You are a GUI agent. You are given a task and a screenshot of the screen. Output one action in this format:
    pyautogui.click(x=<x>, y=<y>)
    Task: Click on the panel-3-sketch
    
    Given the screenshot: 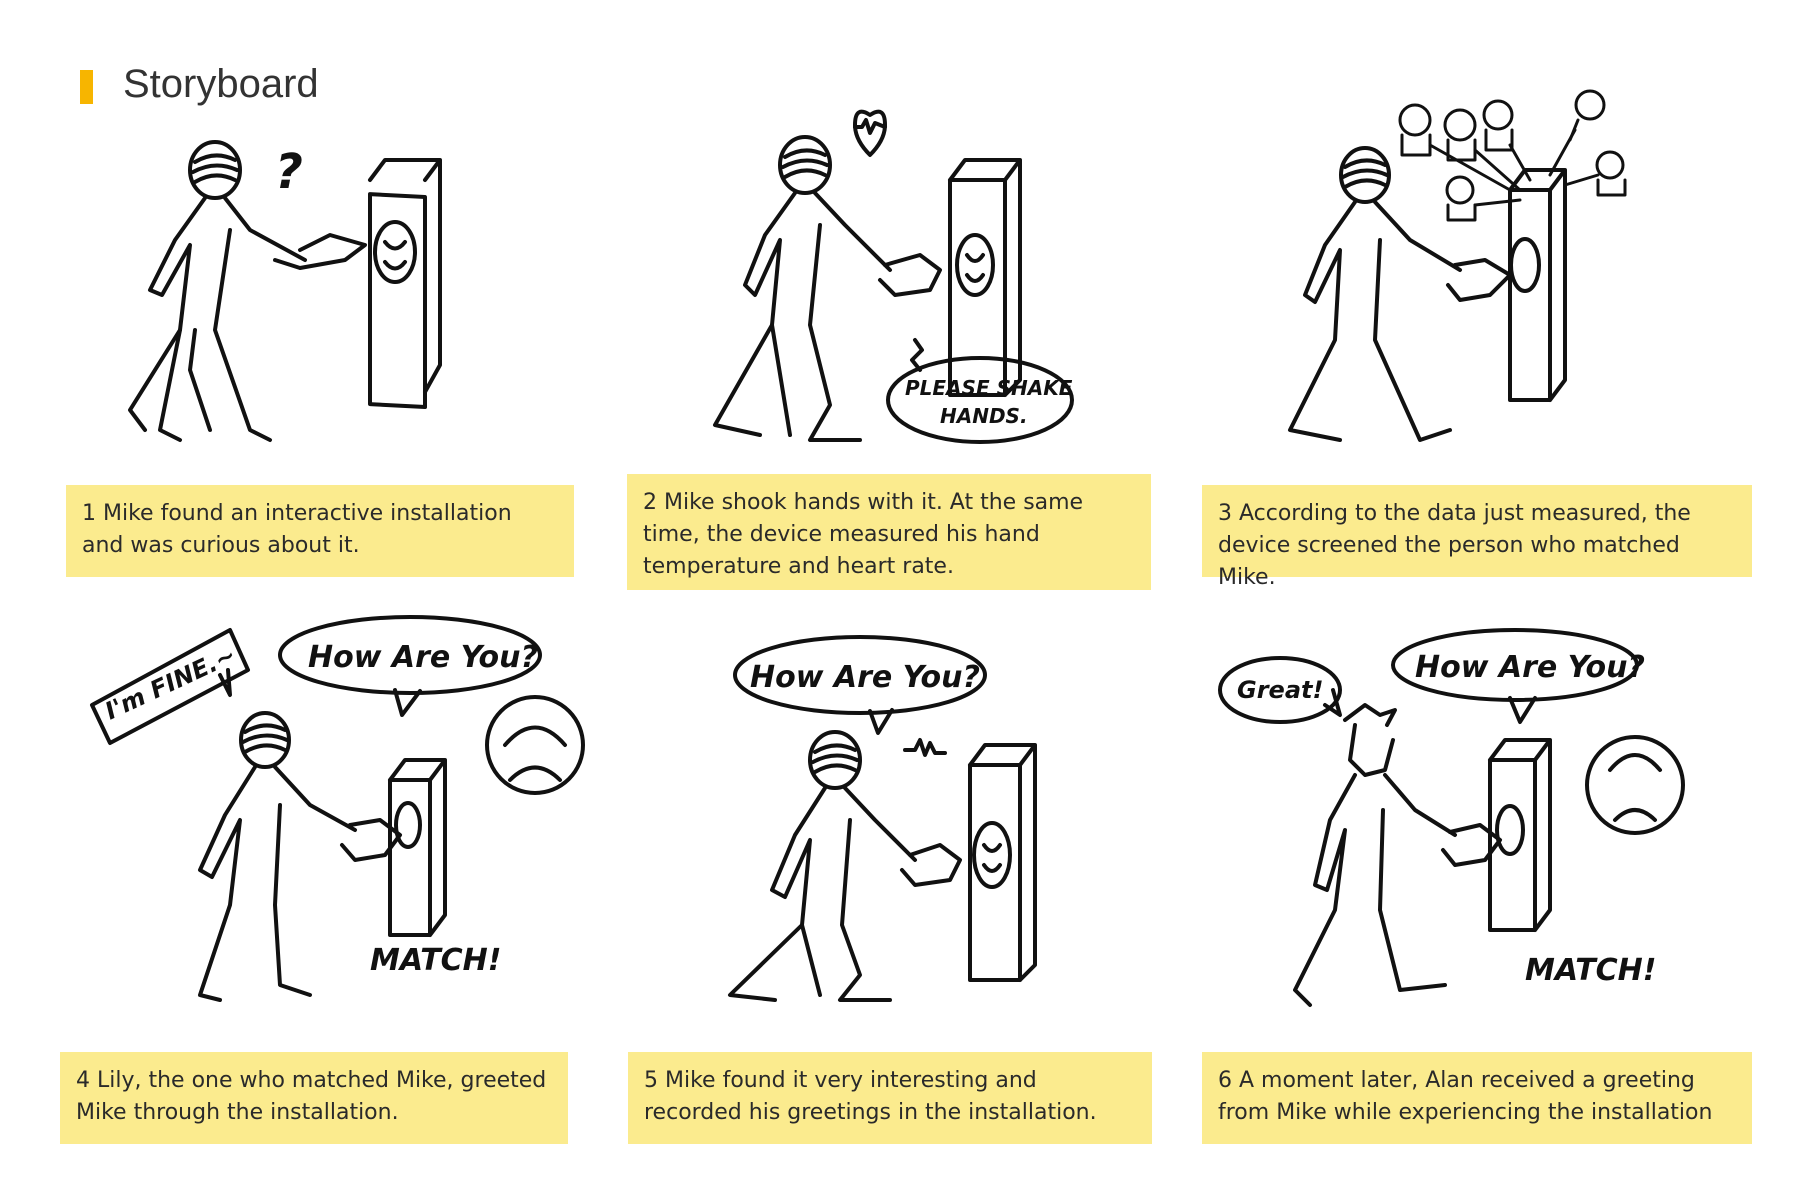 What is the action you would take?
    pyautogui.click(x=1457, y=265)
    